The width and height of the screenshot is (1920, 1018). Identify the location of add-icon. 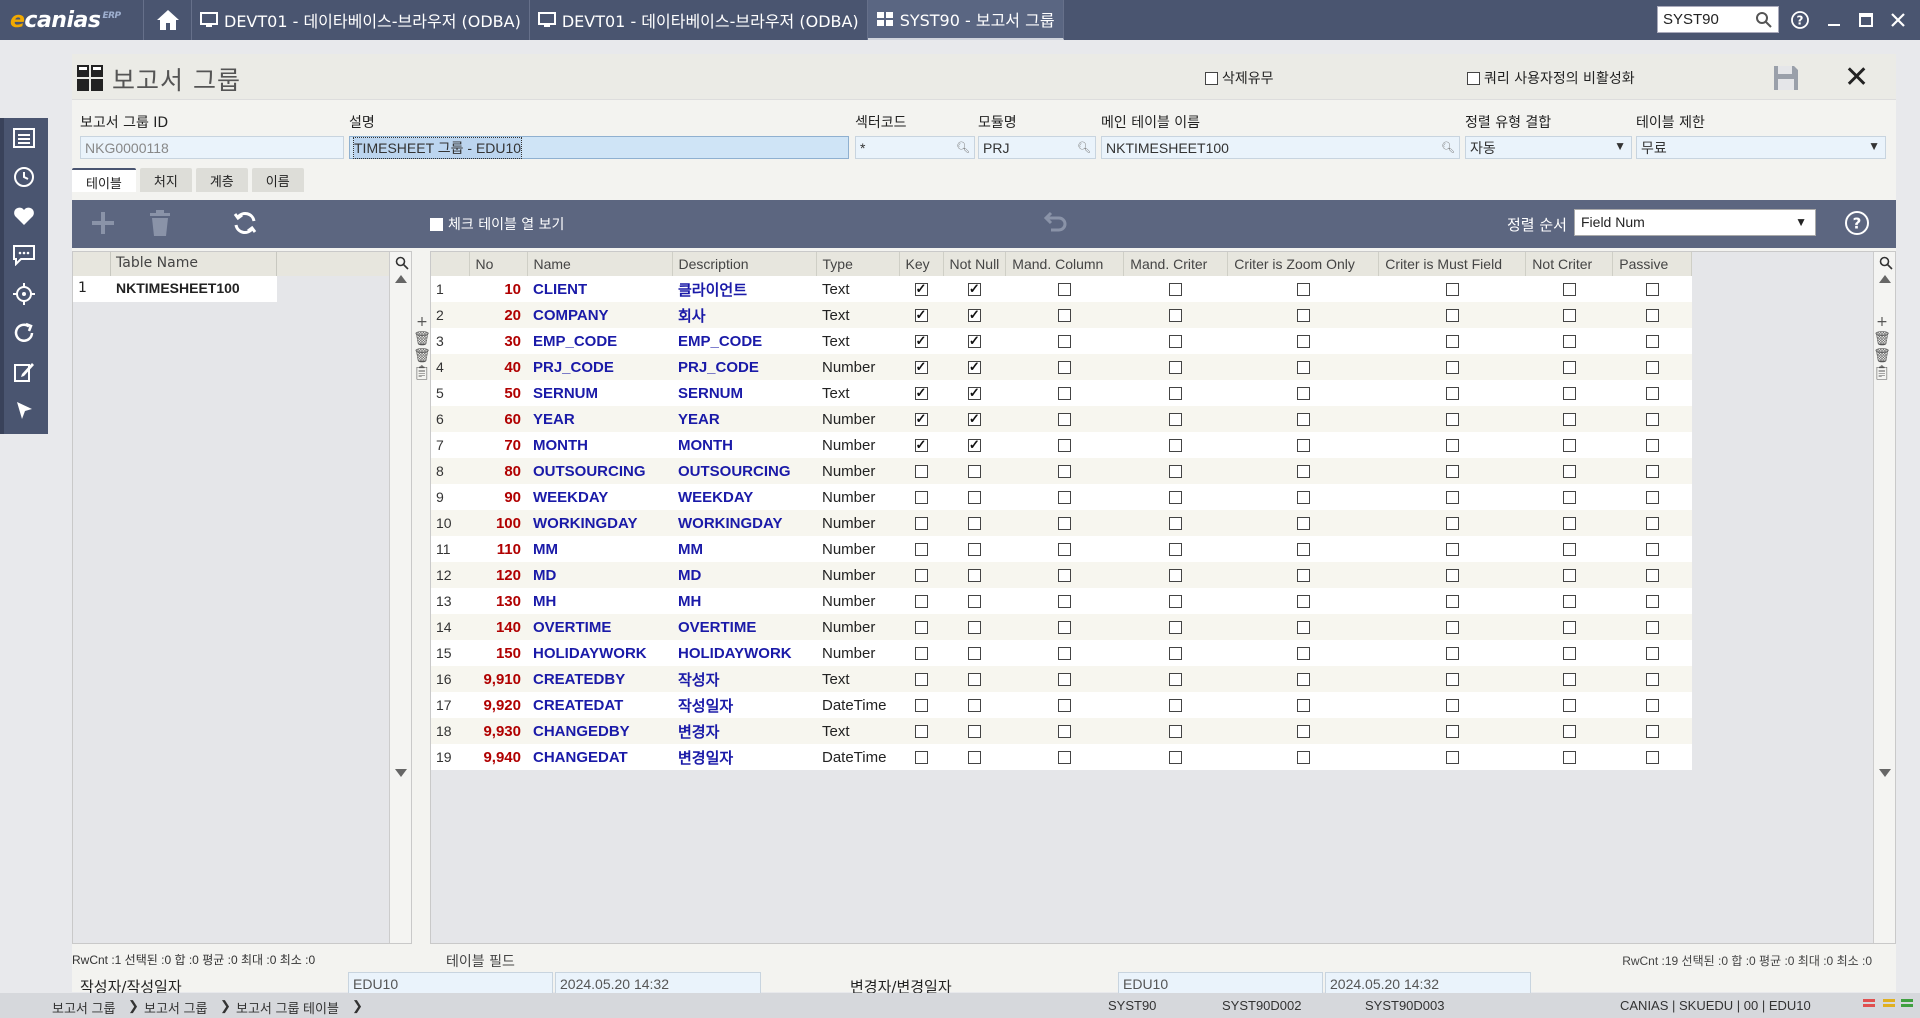
(103, 223).